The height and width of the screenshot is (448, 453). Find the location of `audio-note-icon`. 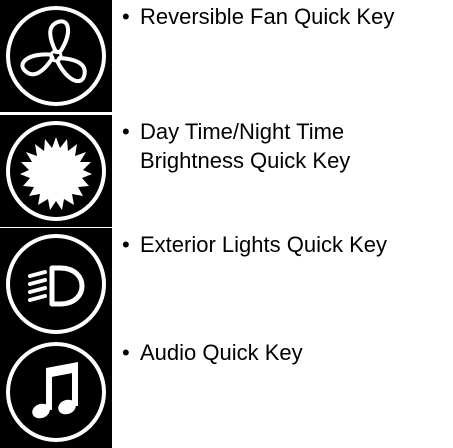

audio-note-icon is located at coordinates (56, 392).